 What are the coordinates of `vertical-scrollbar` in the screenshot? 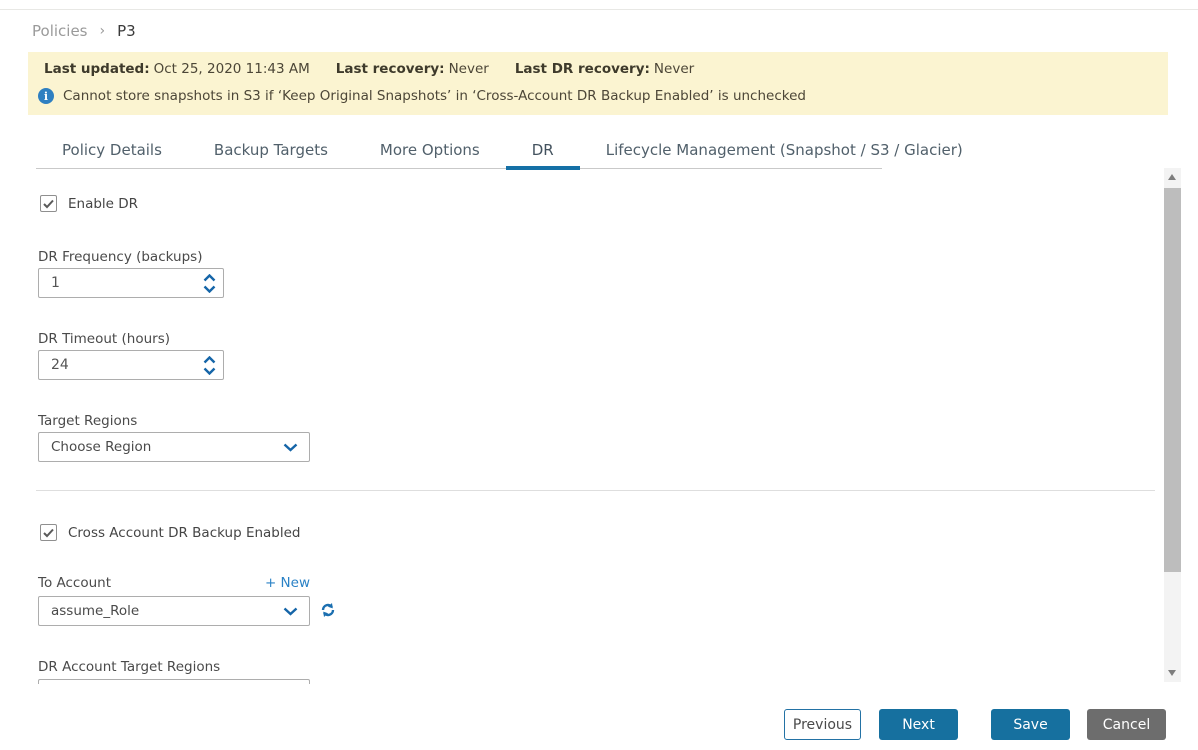 It's located at (1172, 425).